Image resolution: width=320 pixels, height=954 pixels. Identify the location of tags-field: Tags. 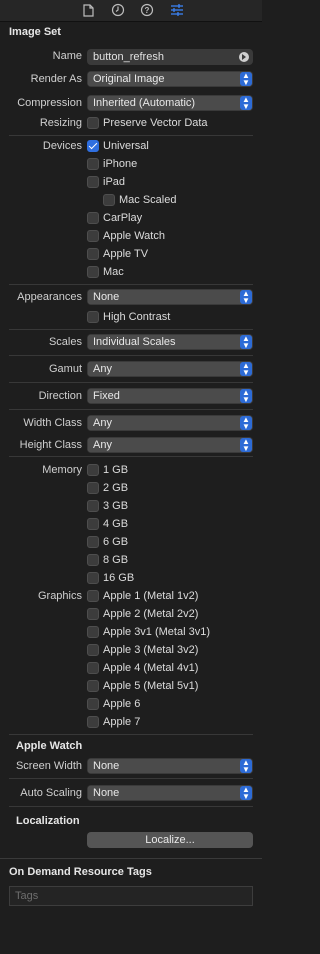
(131, 896).